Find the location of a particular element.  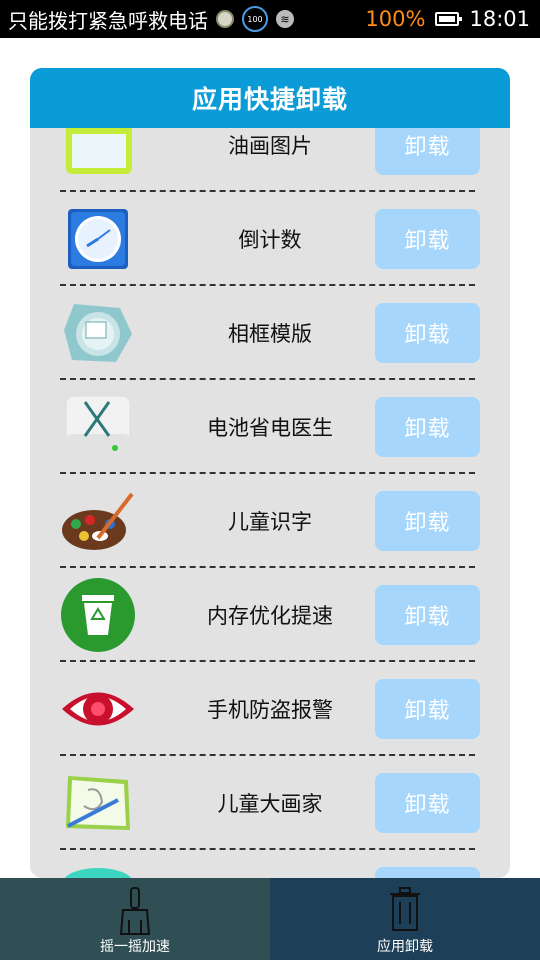

battery-doctor-icon is located at coordinates (98, 427).